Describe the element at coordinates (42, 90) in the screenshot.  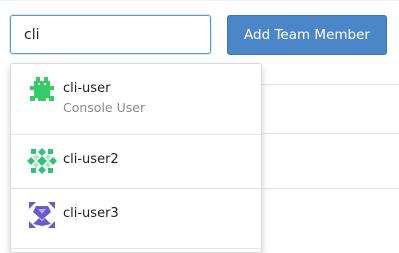
I see `bug-identicon-icon` at that location.